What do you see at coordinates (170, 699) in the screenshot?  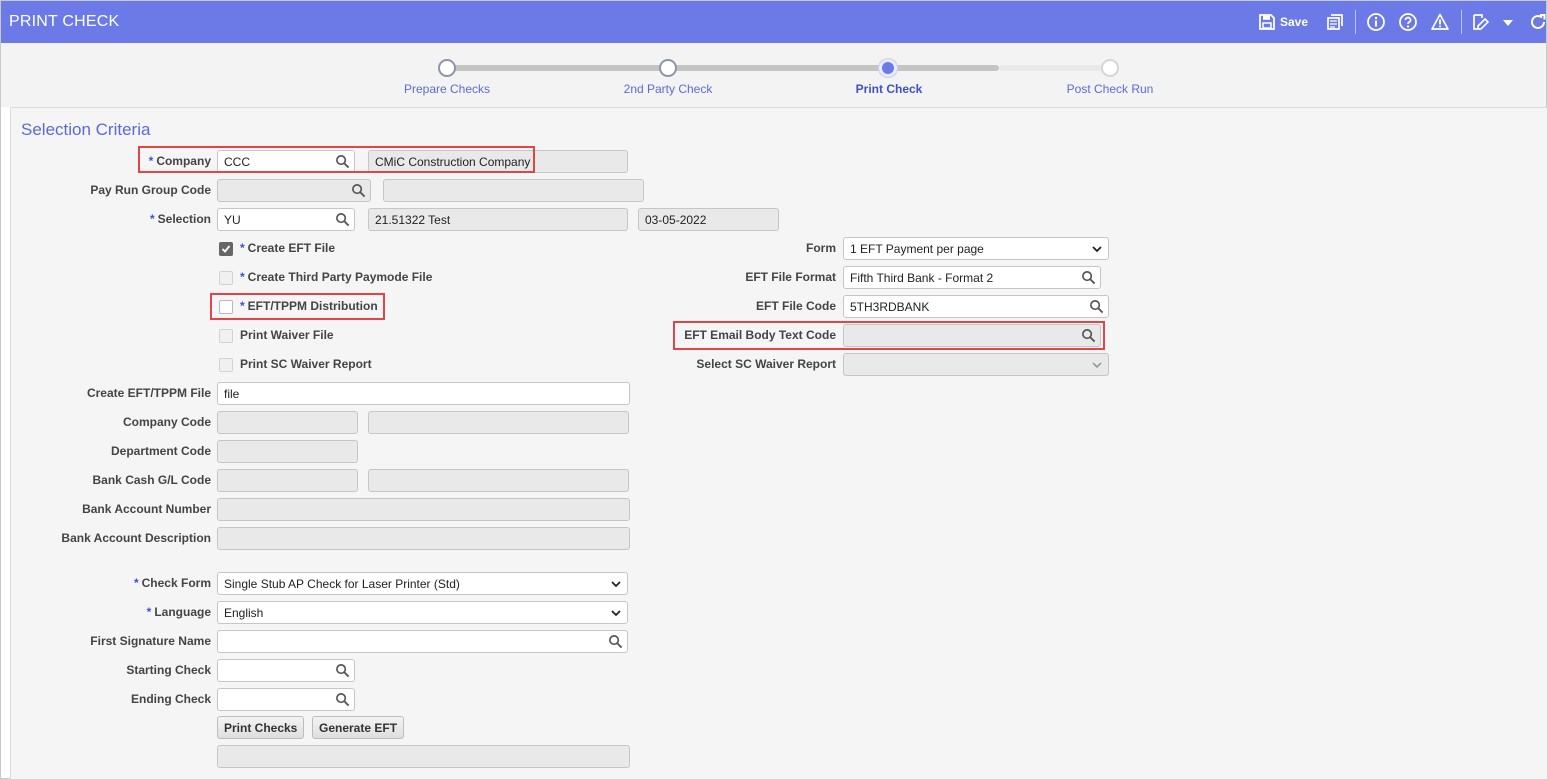 I see `ending-check-label: Ending Check` at bounding box center [170, 699].